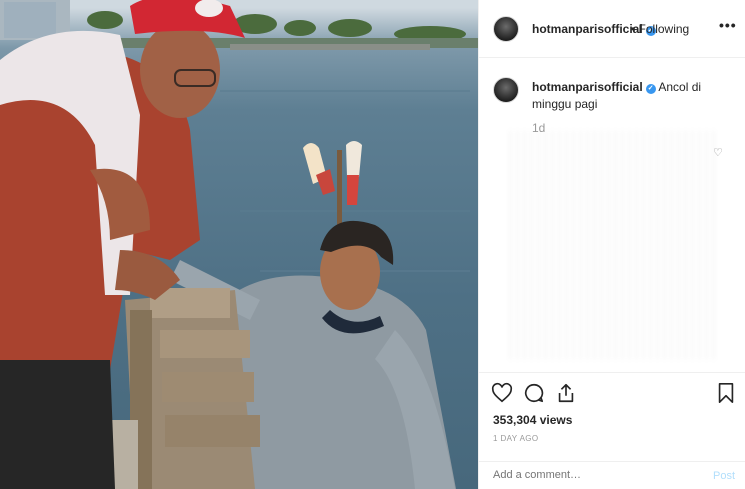 The image size is (745, 489). I want to click on post-header: hotmanparisofficial ✓ • Following •••, so click(612, 29).